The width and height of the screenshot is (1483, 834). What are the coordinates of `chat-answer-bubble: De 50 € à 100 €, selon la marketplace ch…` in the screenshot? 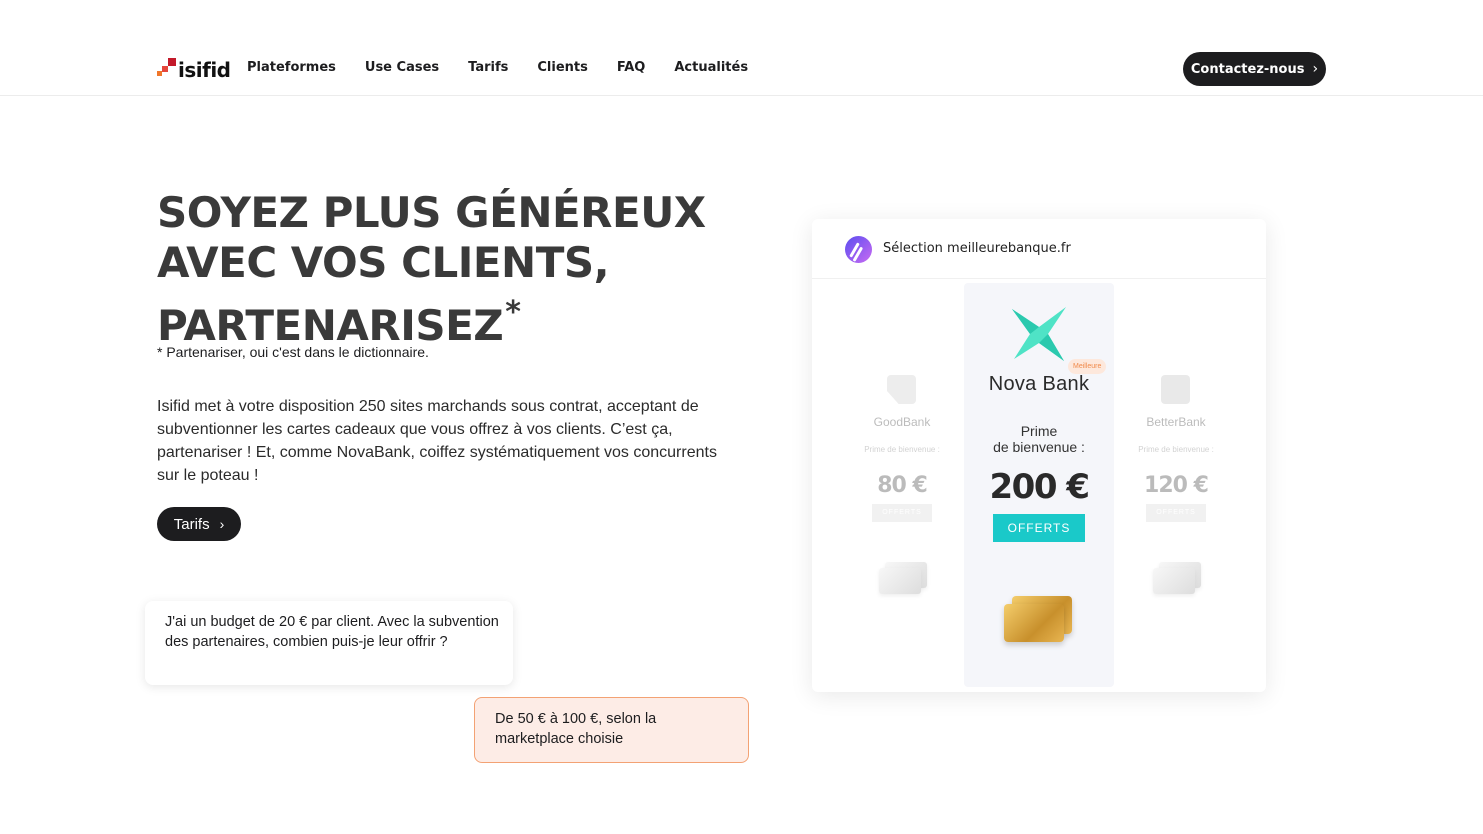 It's located at (611, 730).